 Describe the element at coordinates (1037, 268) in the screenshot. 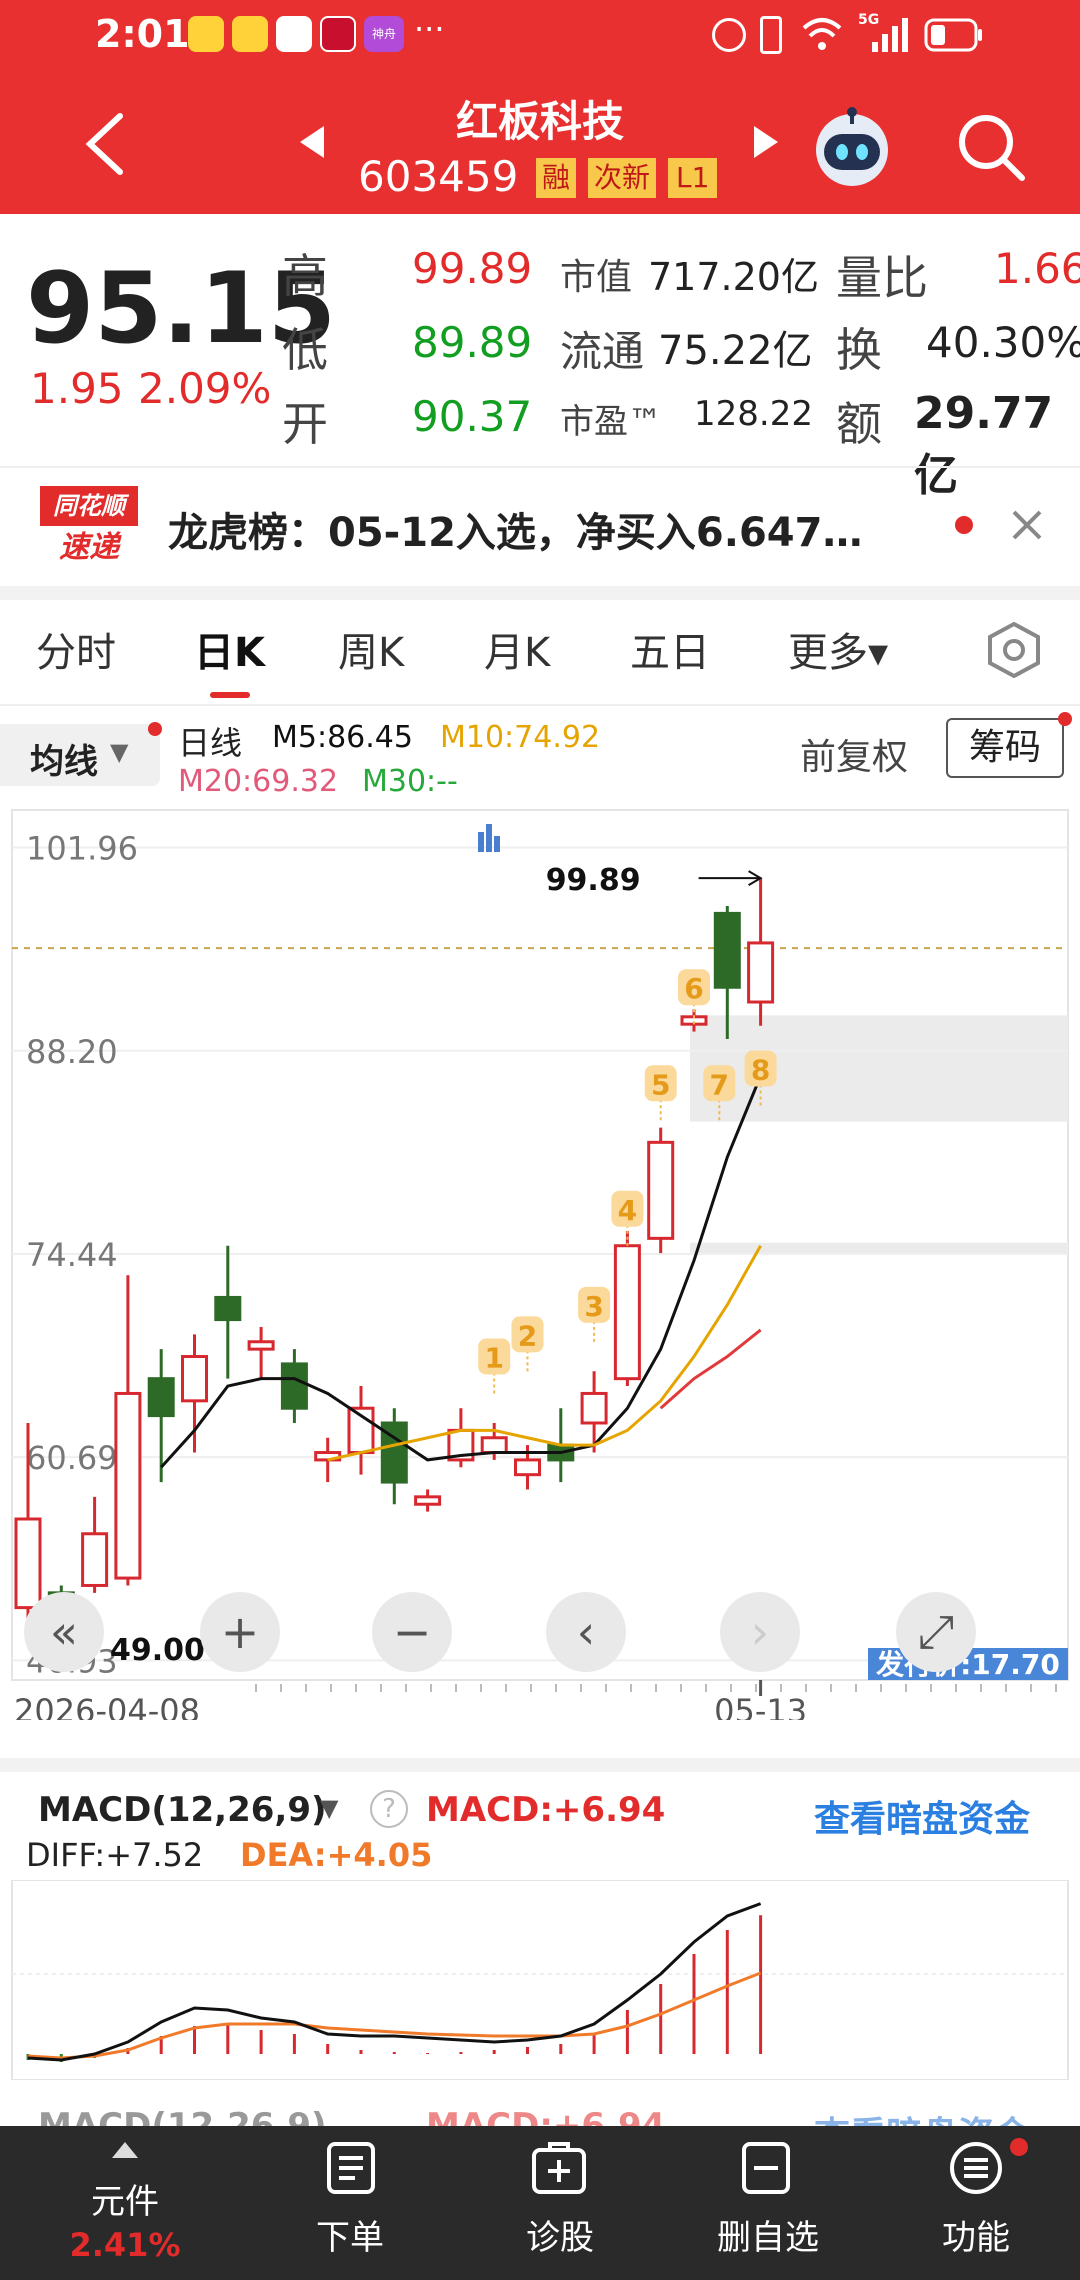

I see `volume-ratio-value: 1.66` at that location.